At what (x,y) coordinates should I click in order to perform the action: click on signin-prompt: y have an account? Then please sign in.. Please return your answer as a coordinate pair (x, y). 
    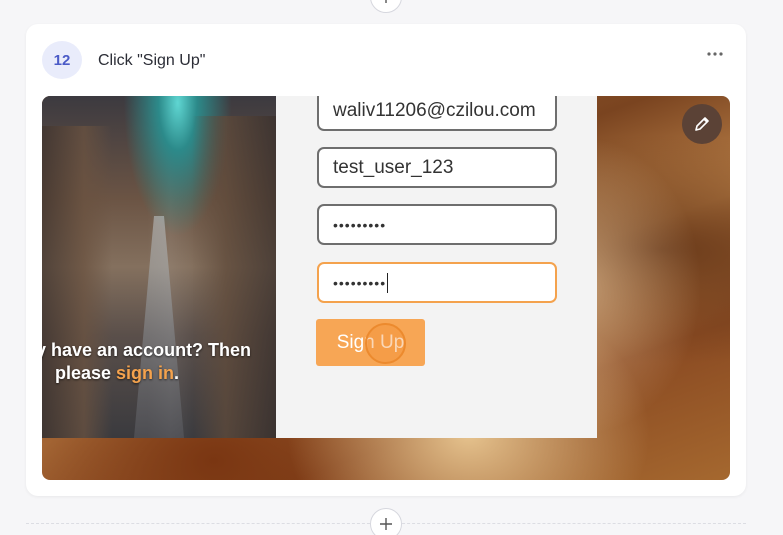
    Looking at the image, I should click on (159, 362).